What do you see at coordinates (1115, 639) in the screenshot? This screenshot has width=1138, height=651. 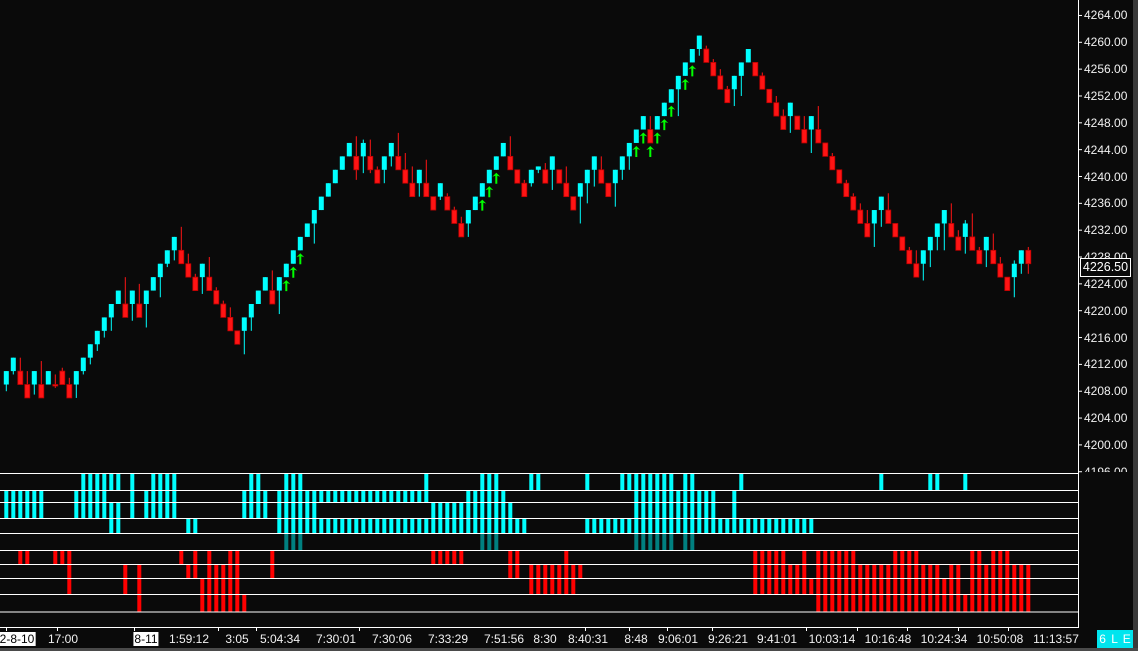 I see `instrument-badge: 6 L E` at bounding box center [1115, 639].